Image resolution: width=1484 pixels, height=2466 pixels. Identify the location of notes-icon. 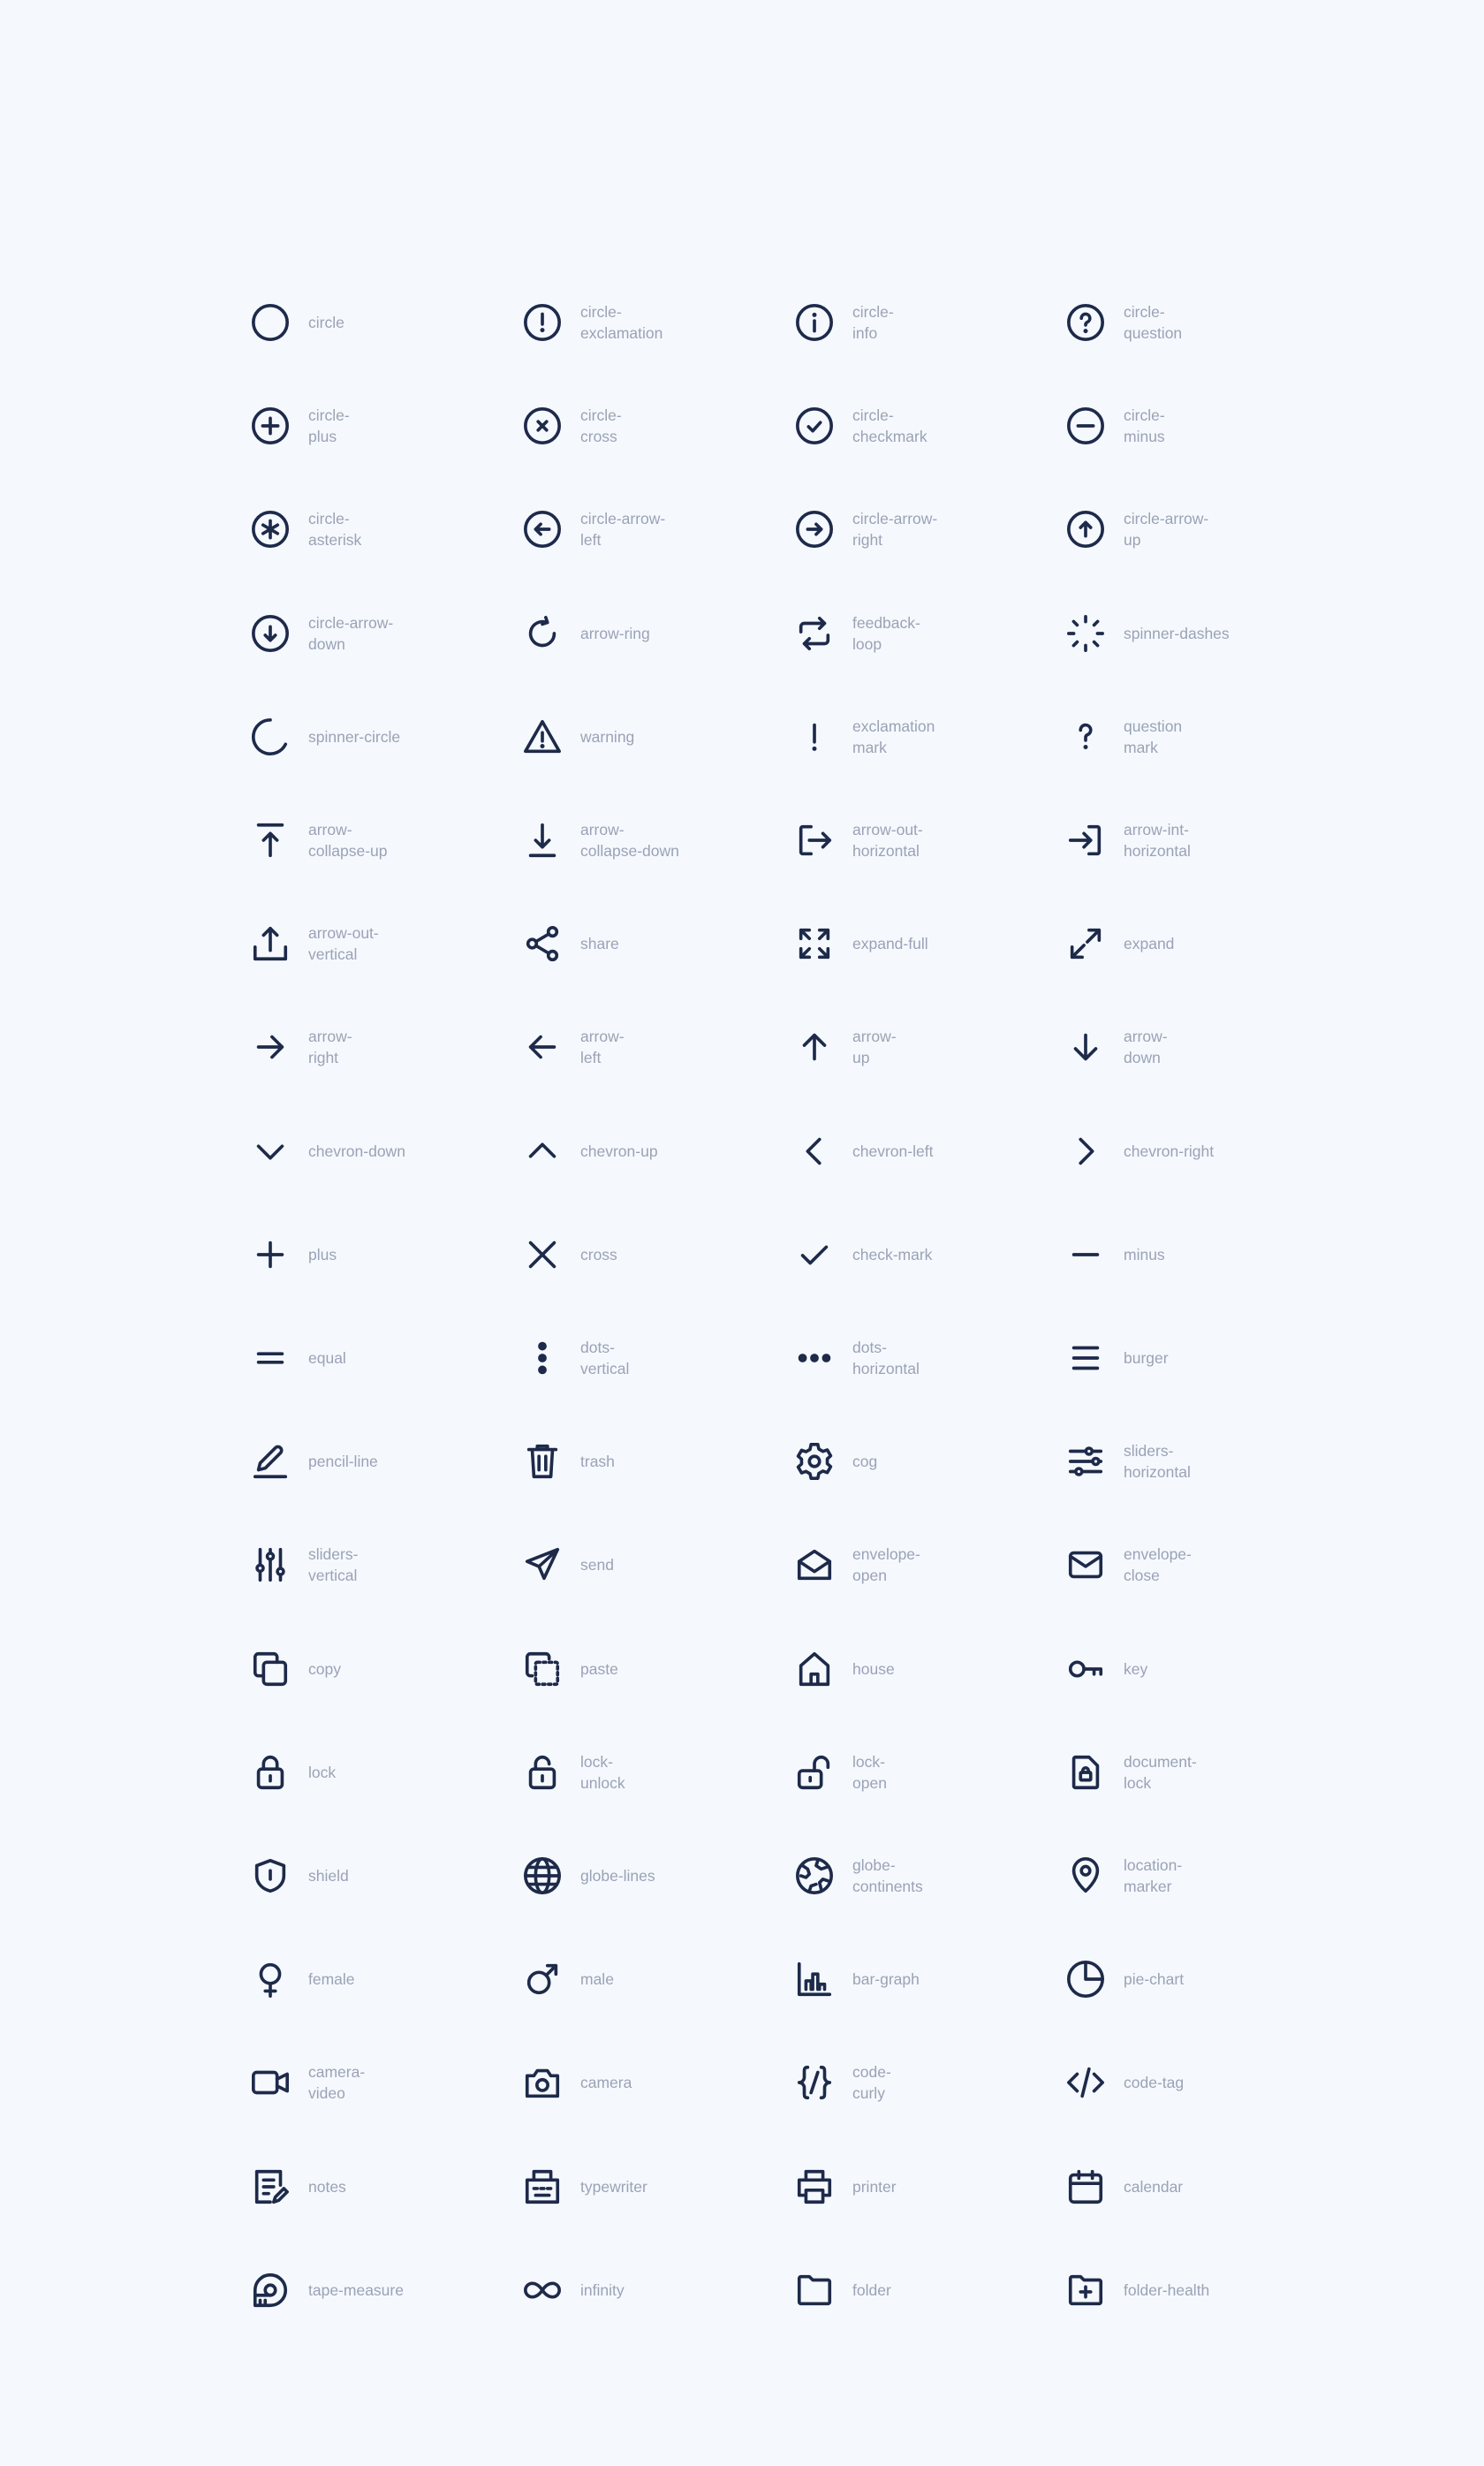
(270, 2186).